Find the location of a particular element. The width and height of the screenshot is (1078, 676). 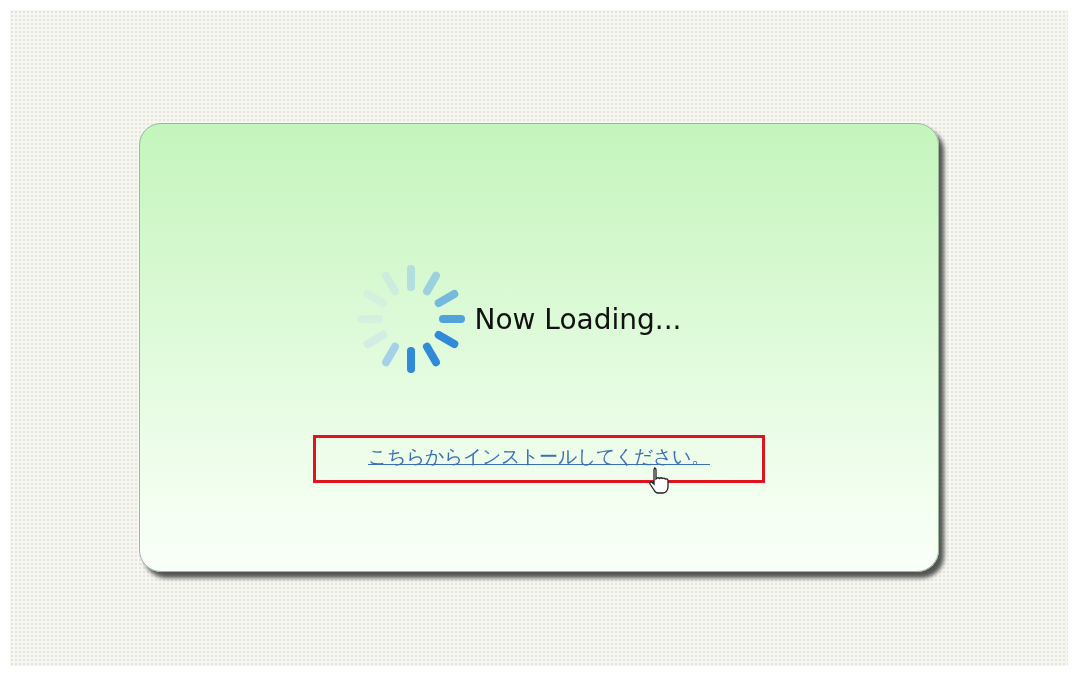

loading-spinner-icon is located at coordinates (411, 319).